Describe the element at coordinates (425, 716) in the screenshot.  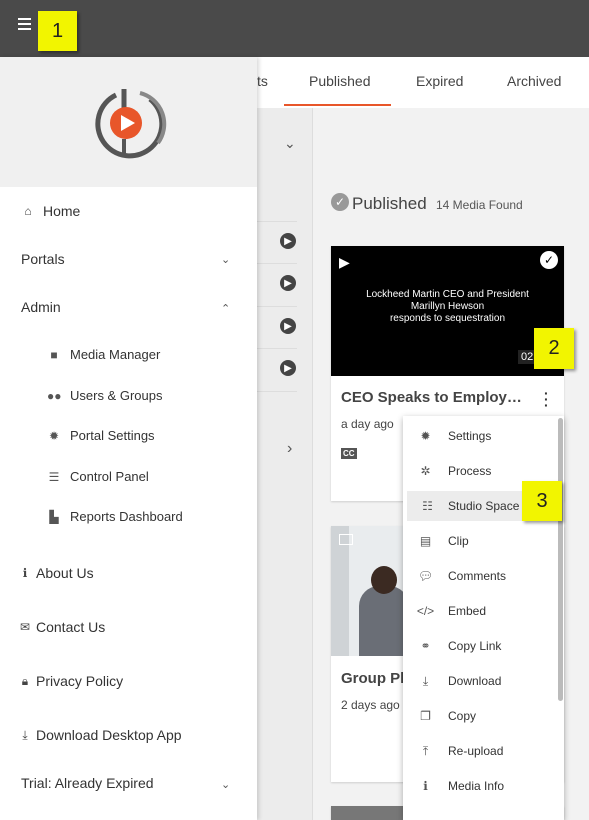
I see `copy-icon: ❐` at that location.